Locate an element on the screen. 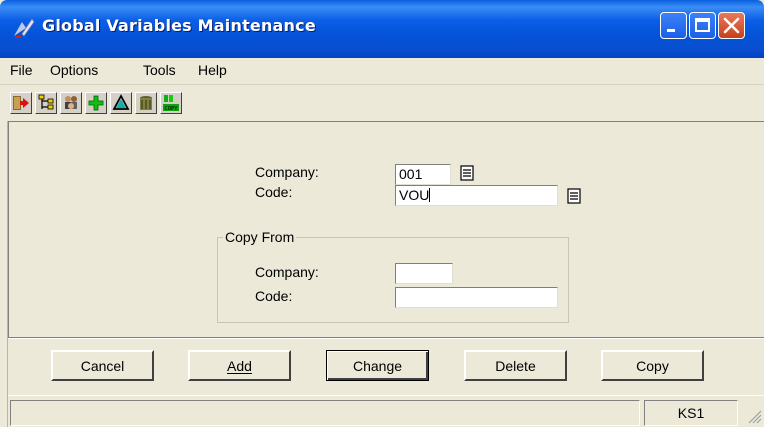 This screenshot has height=427, width=764. add-record-button is located at coordinates (96, 103).